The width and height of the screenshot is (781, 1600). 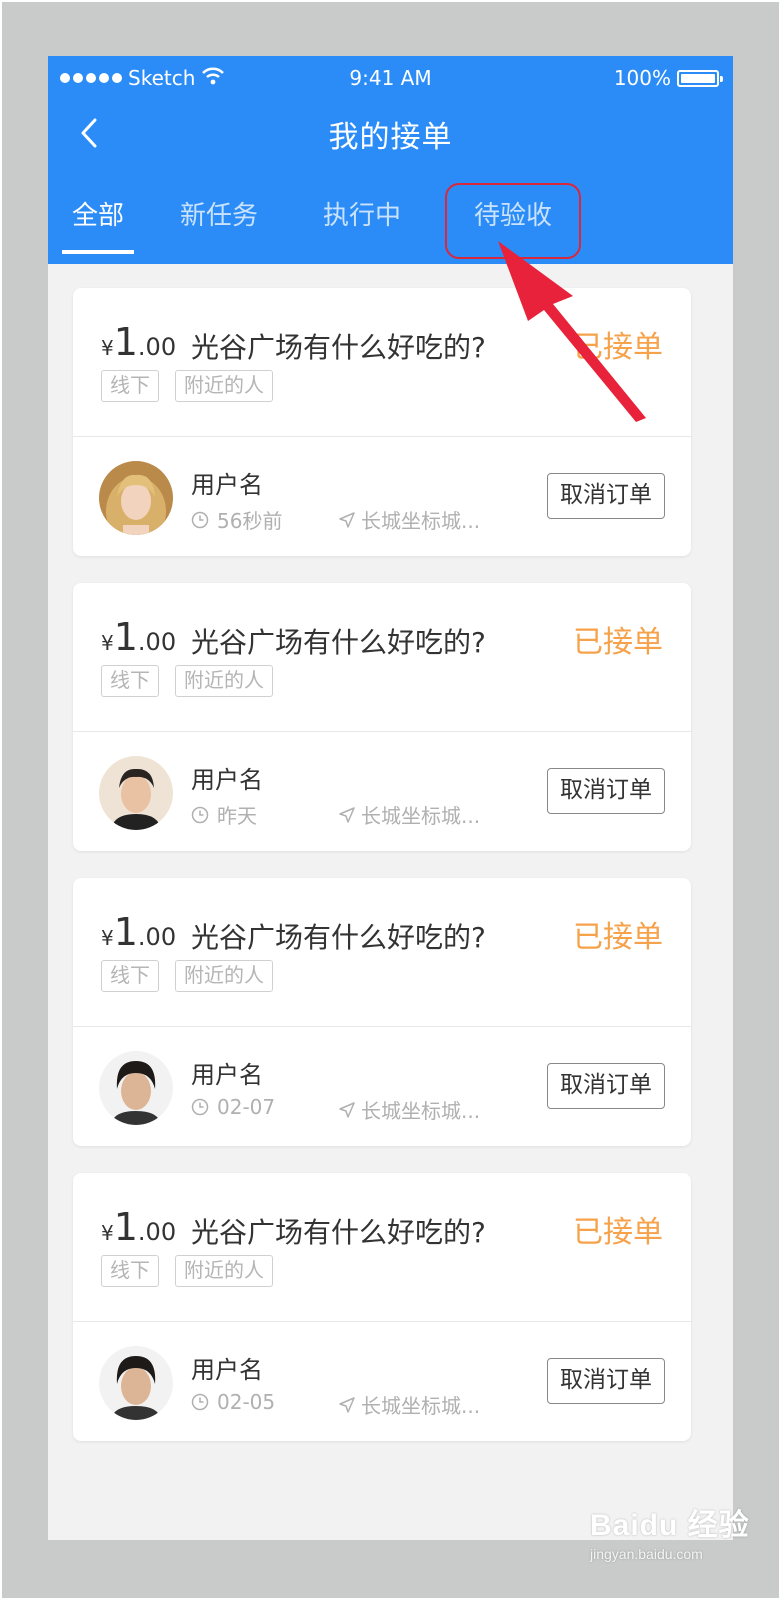 What do you see at coordinates (250, 521) in the screenshot?
I see `time-text: 56秒前` at bounding box center [250, 521].